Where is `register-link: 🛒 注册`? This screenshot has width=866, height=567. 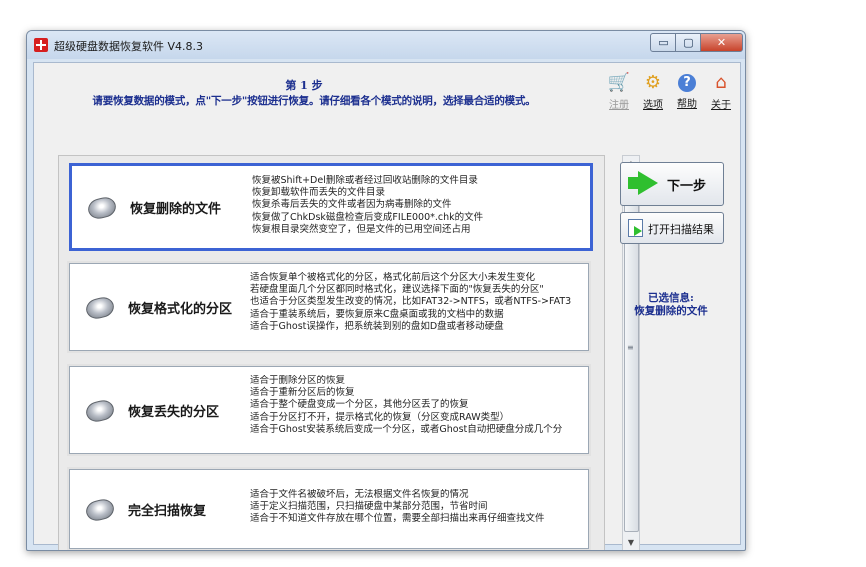
register-link: 🛒 注册 is located at coordinates (619, 92).